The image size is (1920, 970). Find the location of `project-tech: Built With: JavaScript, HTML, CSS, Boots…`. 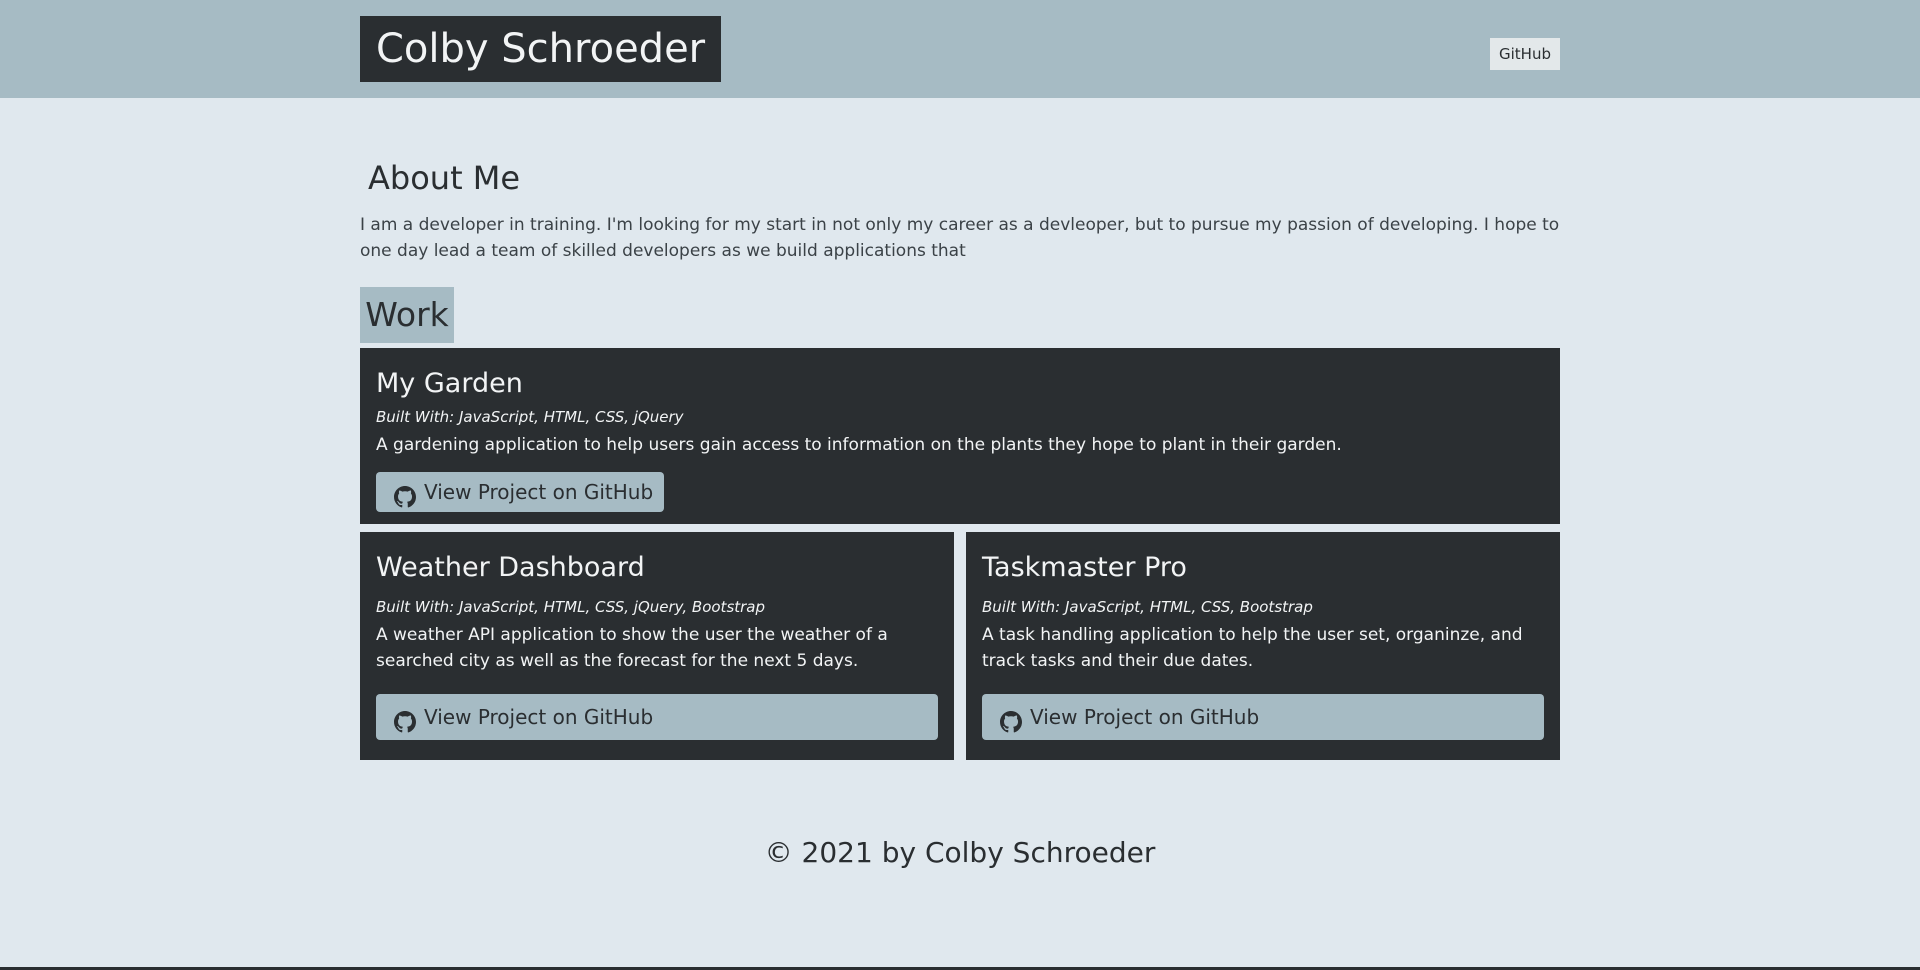

project-tech: Built With: JavaScript, HTML, CSS, Boots… is located at coordinates (1147, 607).